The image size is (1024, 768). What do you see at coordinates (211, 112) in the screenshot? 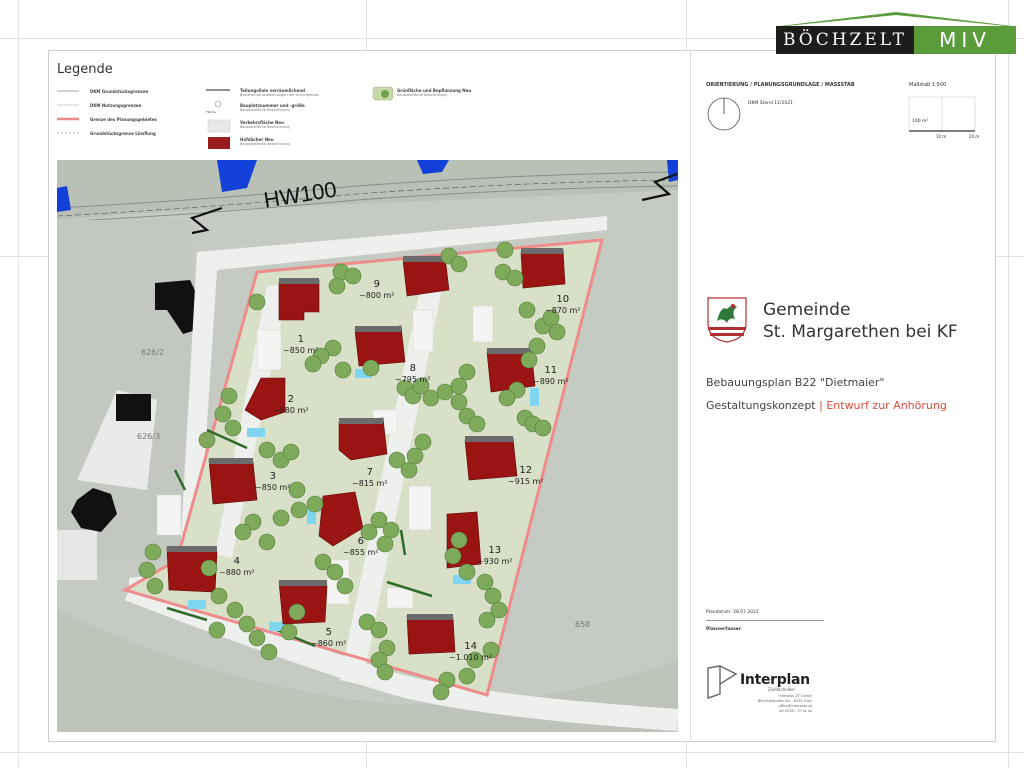
I see `legend-symbol-label: Fläche` at bounding box center [211, 112].